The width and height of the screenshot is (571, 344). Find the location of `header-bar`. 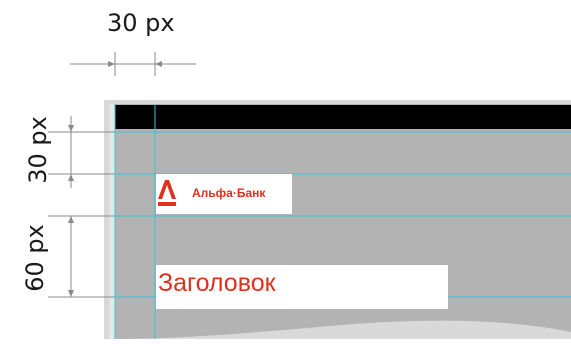

header-bar is located at coordinates (343, 117).